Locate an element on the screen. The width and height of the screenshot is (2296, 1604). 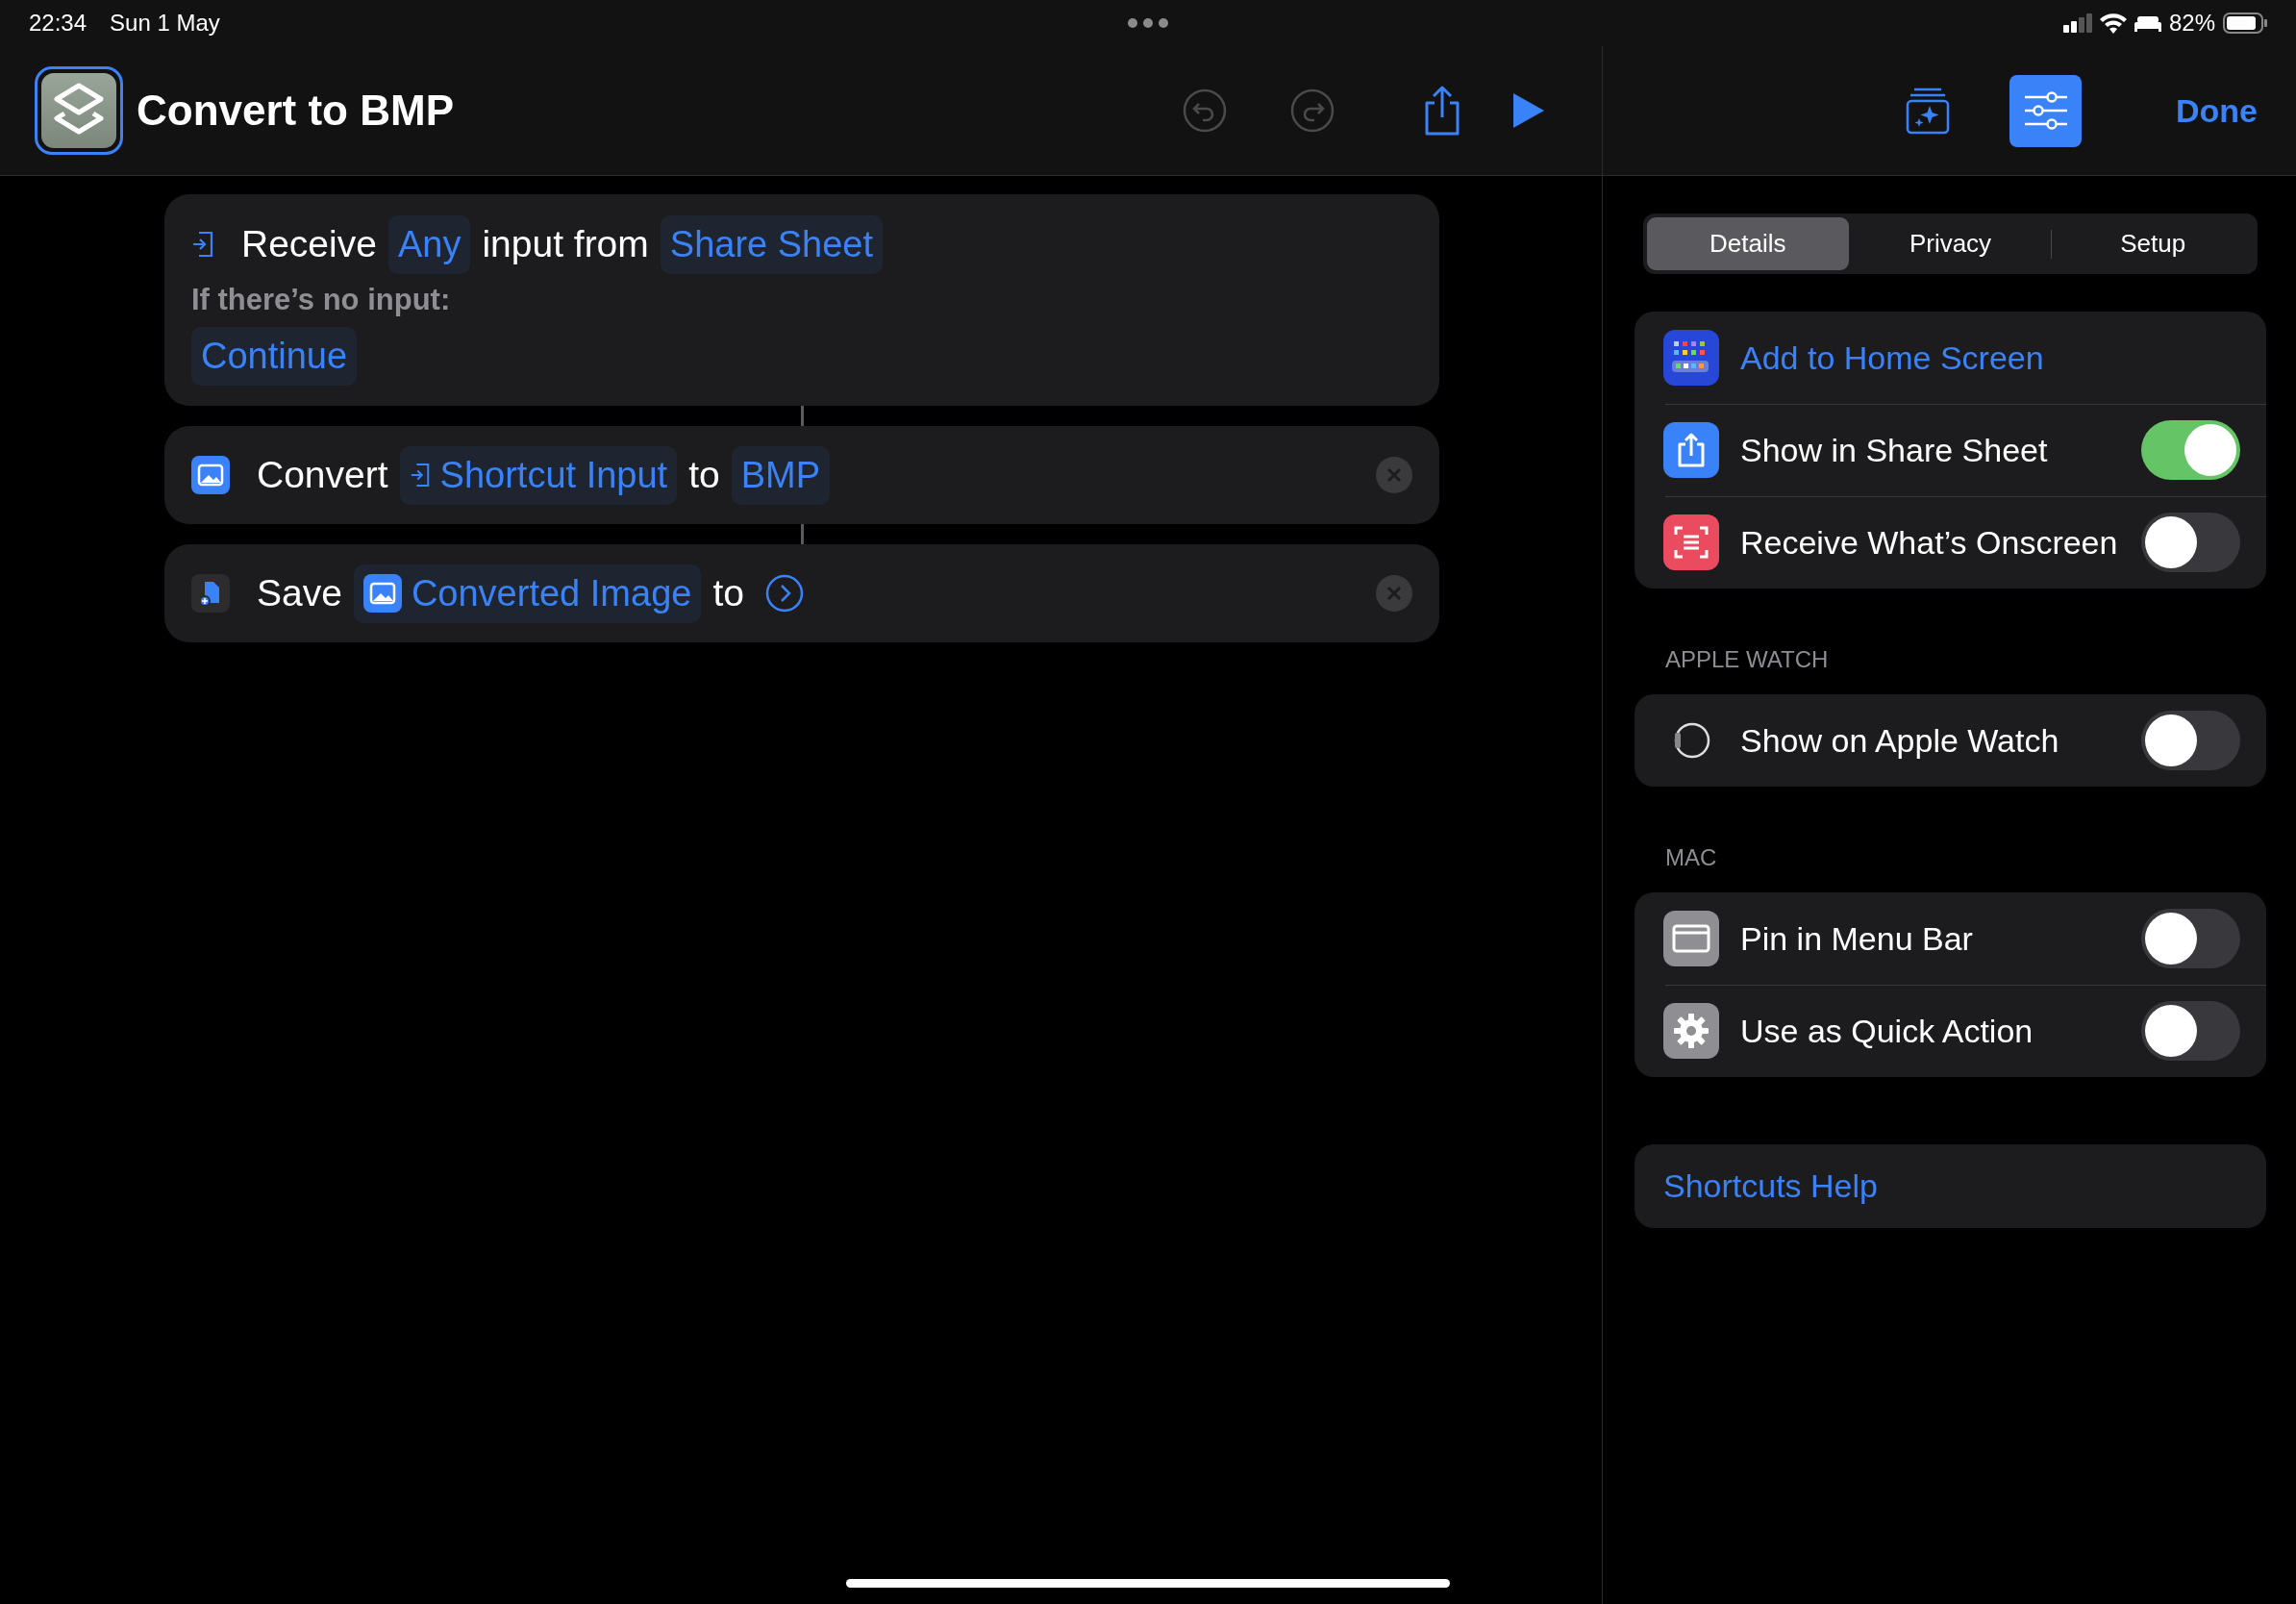
action-label: Save is located at coordinates (299, 592).